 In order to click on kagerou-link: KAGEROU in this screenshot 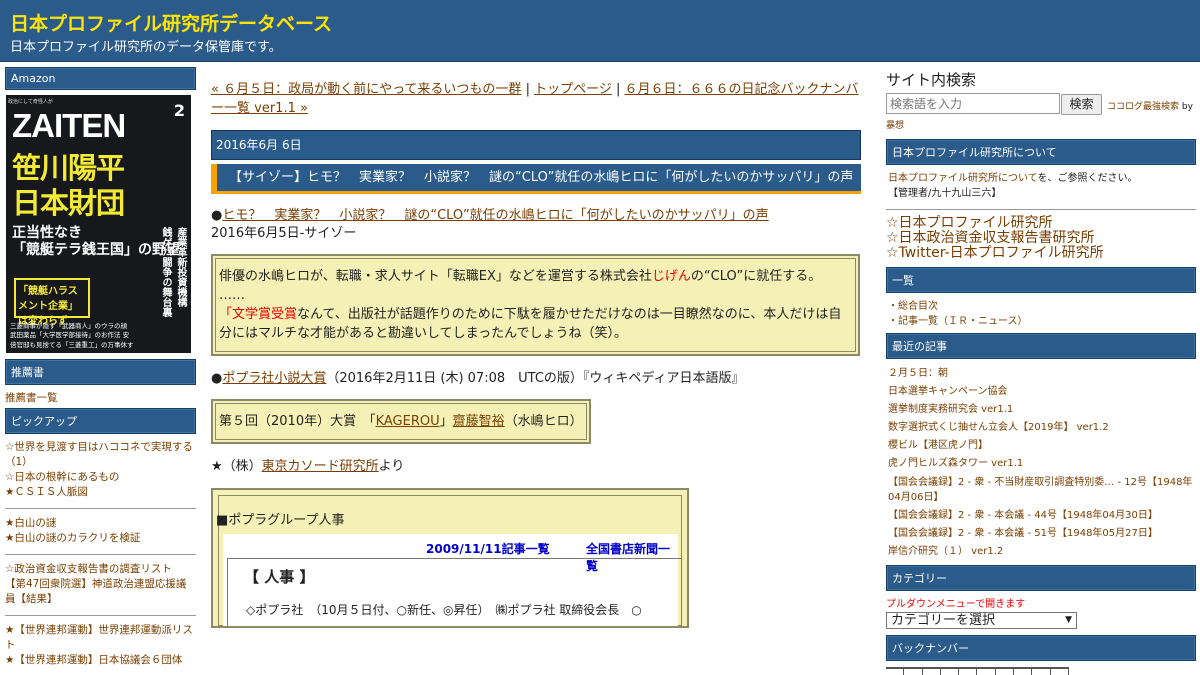, I will do `click(408, 421)`.